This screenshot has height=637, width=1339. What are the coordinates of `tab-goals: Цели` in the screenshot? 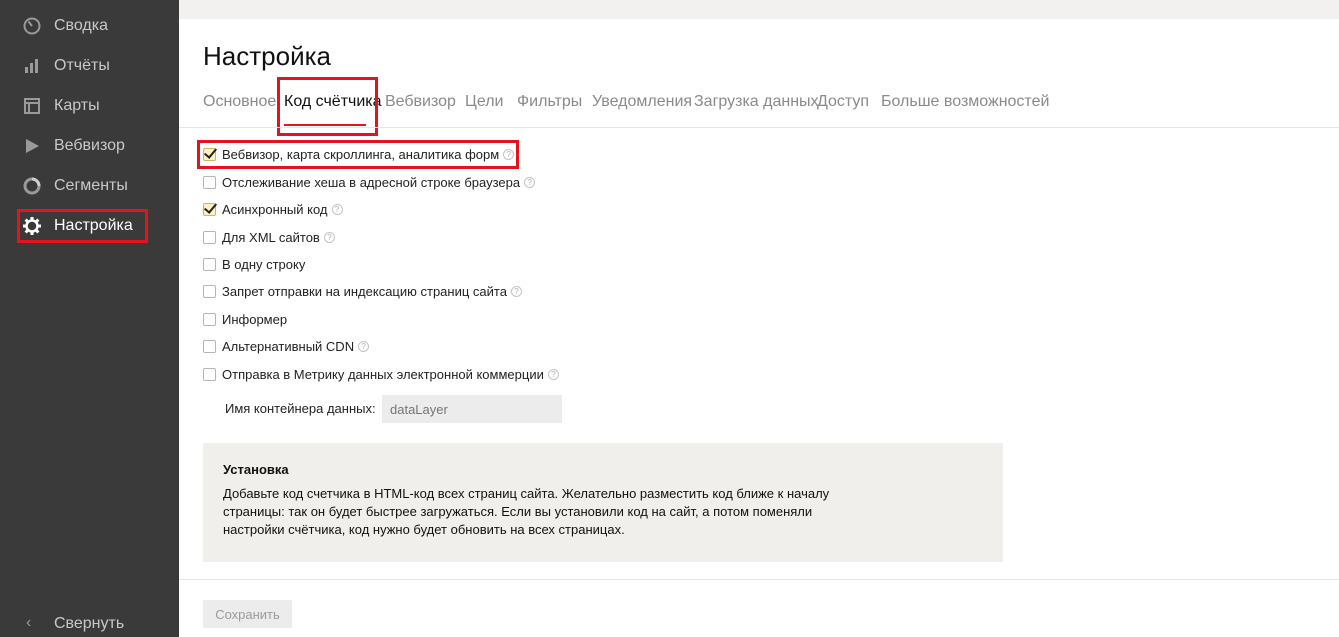 It's located at (484, 102).